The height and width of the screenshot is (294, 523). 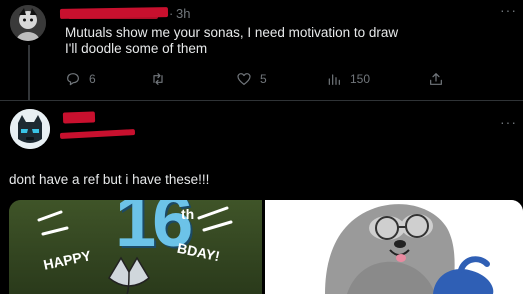 I want to click on timestamp: 3h, so click(x=183, y=13).